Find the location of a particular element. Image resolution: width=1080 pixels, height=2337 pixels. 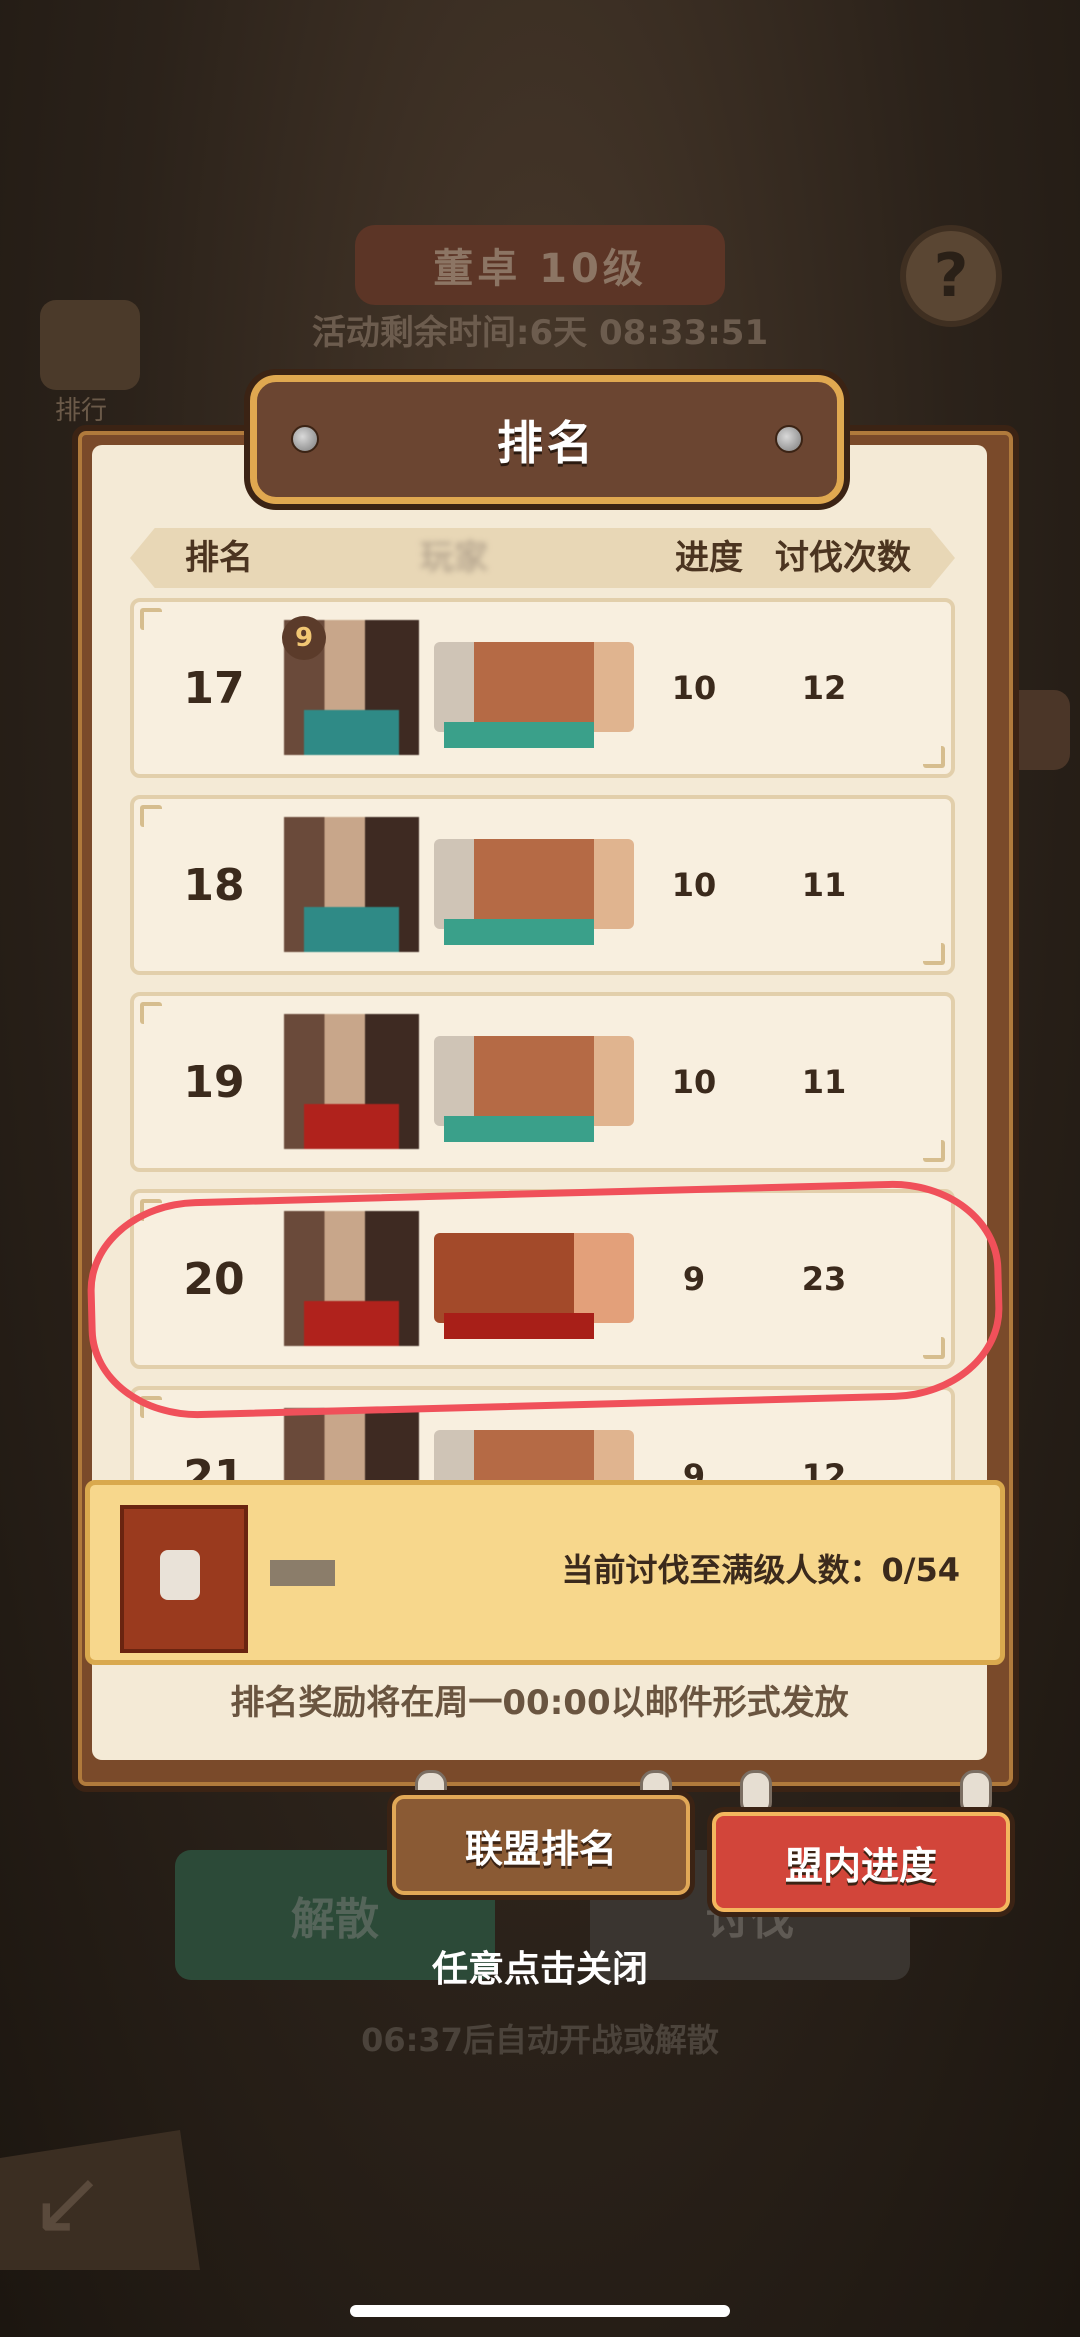

row-rank: 17 is located at coordinates (214, 688).